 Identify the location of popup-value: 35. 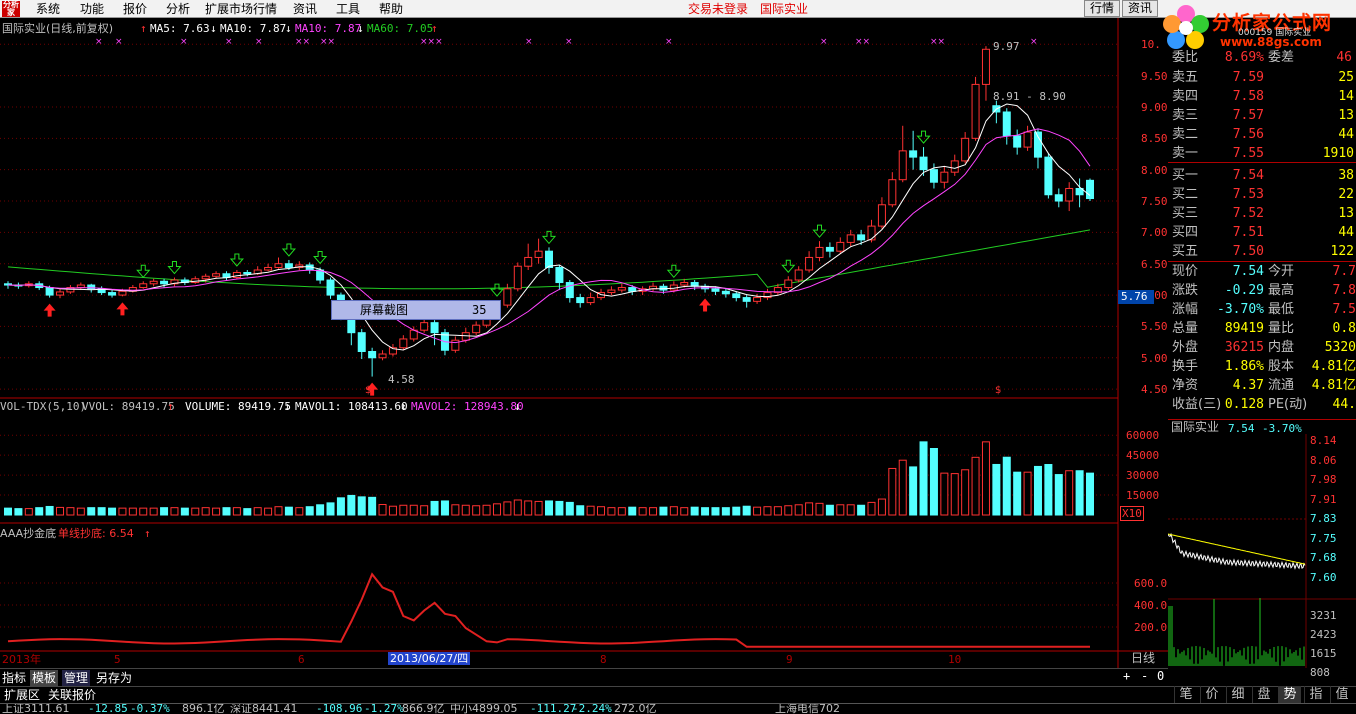
(479, 310).